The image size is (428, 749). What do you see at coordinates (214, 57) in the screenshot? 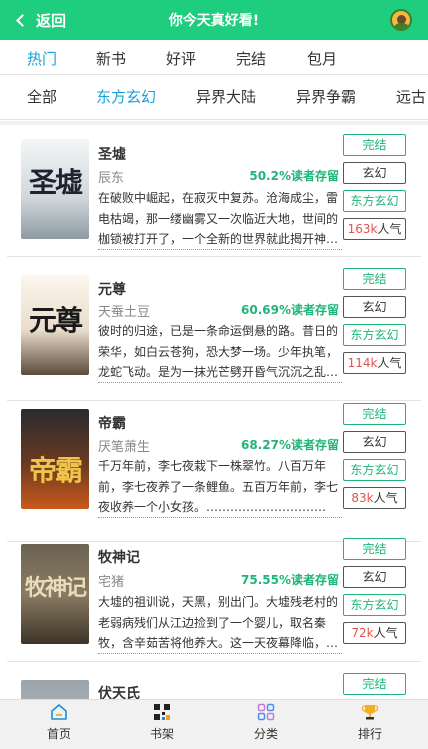
I see `primary-tabs: 热门 新书 好评 完结 包月` at bounding box center [214, 57].